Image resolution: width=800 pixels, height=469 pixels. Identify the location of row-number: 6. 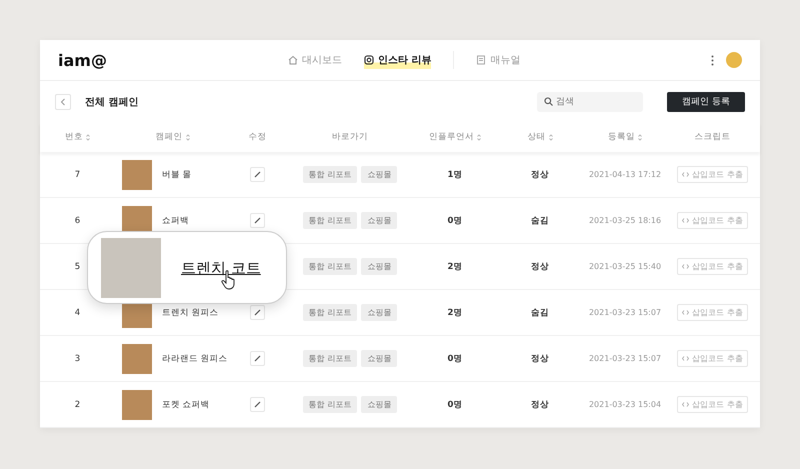
(77, 221).